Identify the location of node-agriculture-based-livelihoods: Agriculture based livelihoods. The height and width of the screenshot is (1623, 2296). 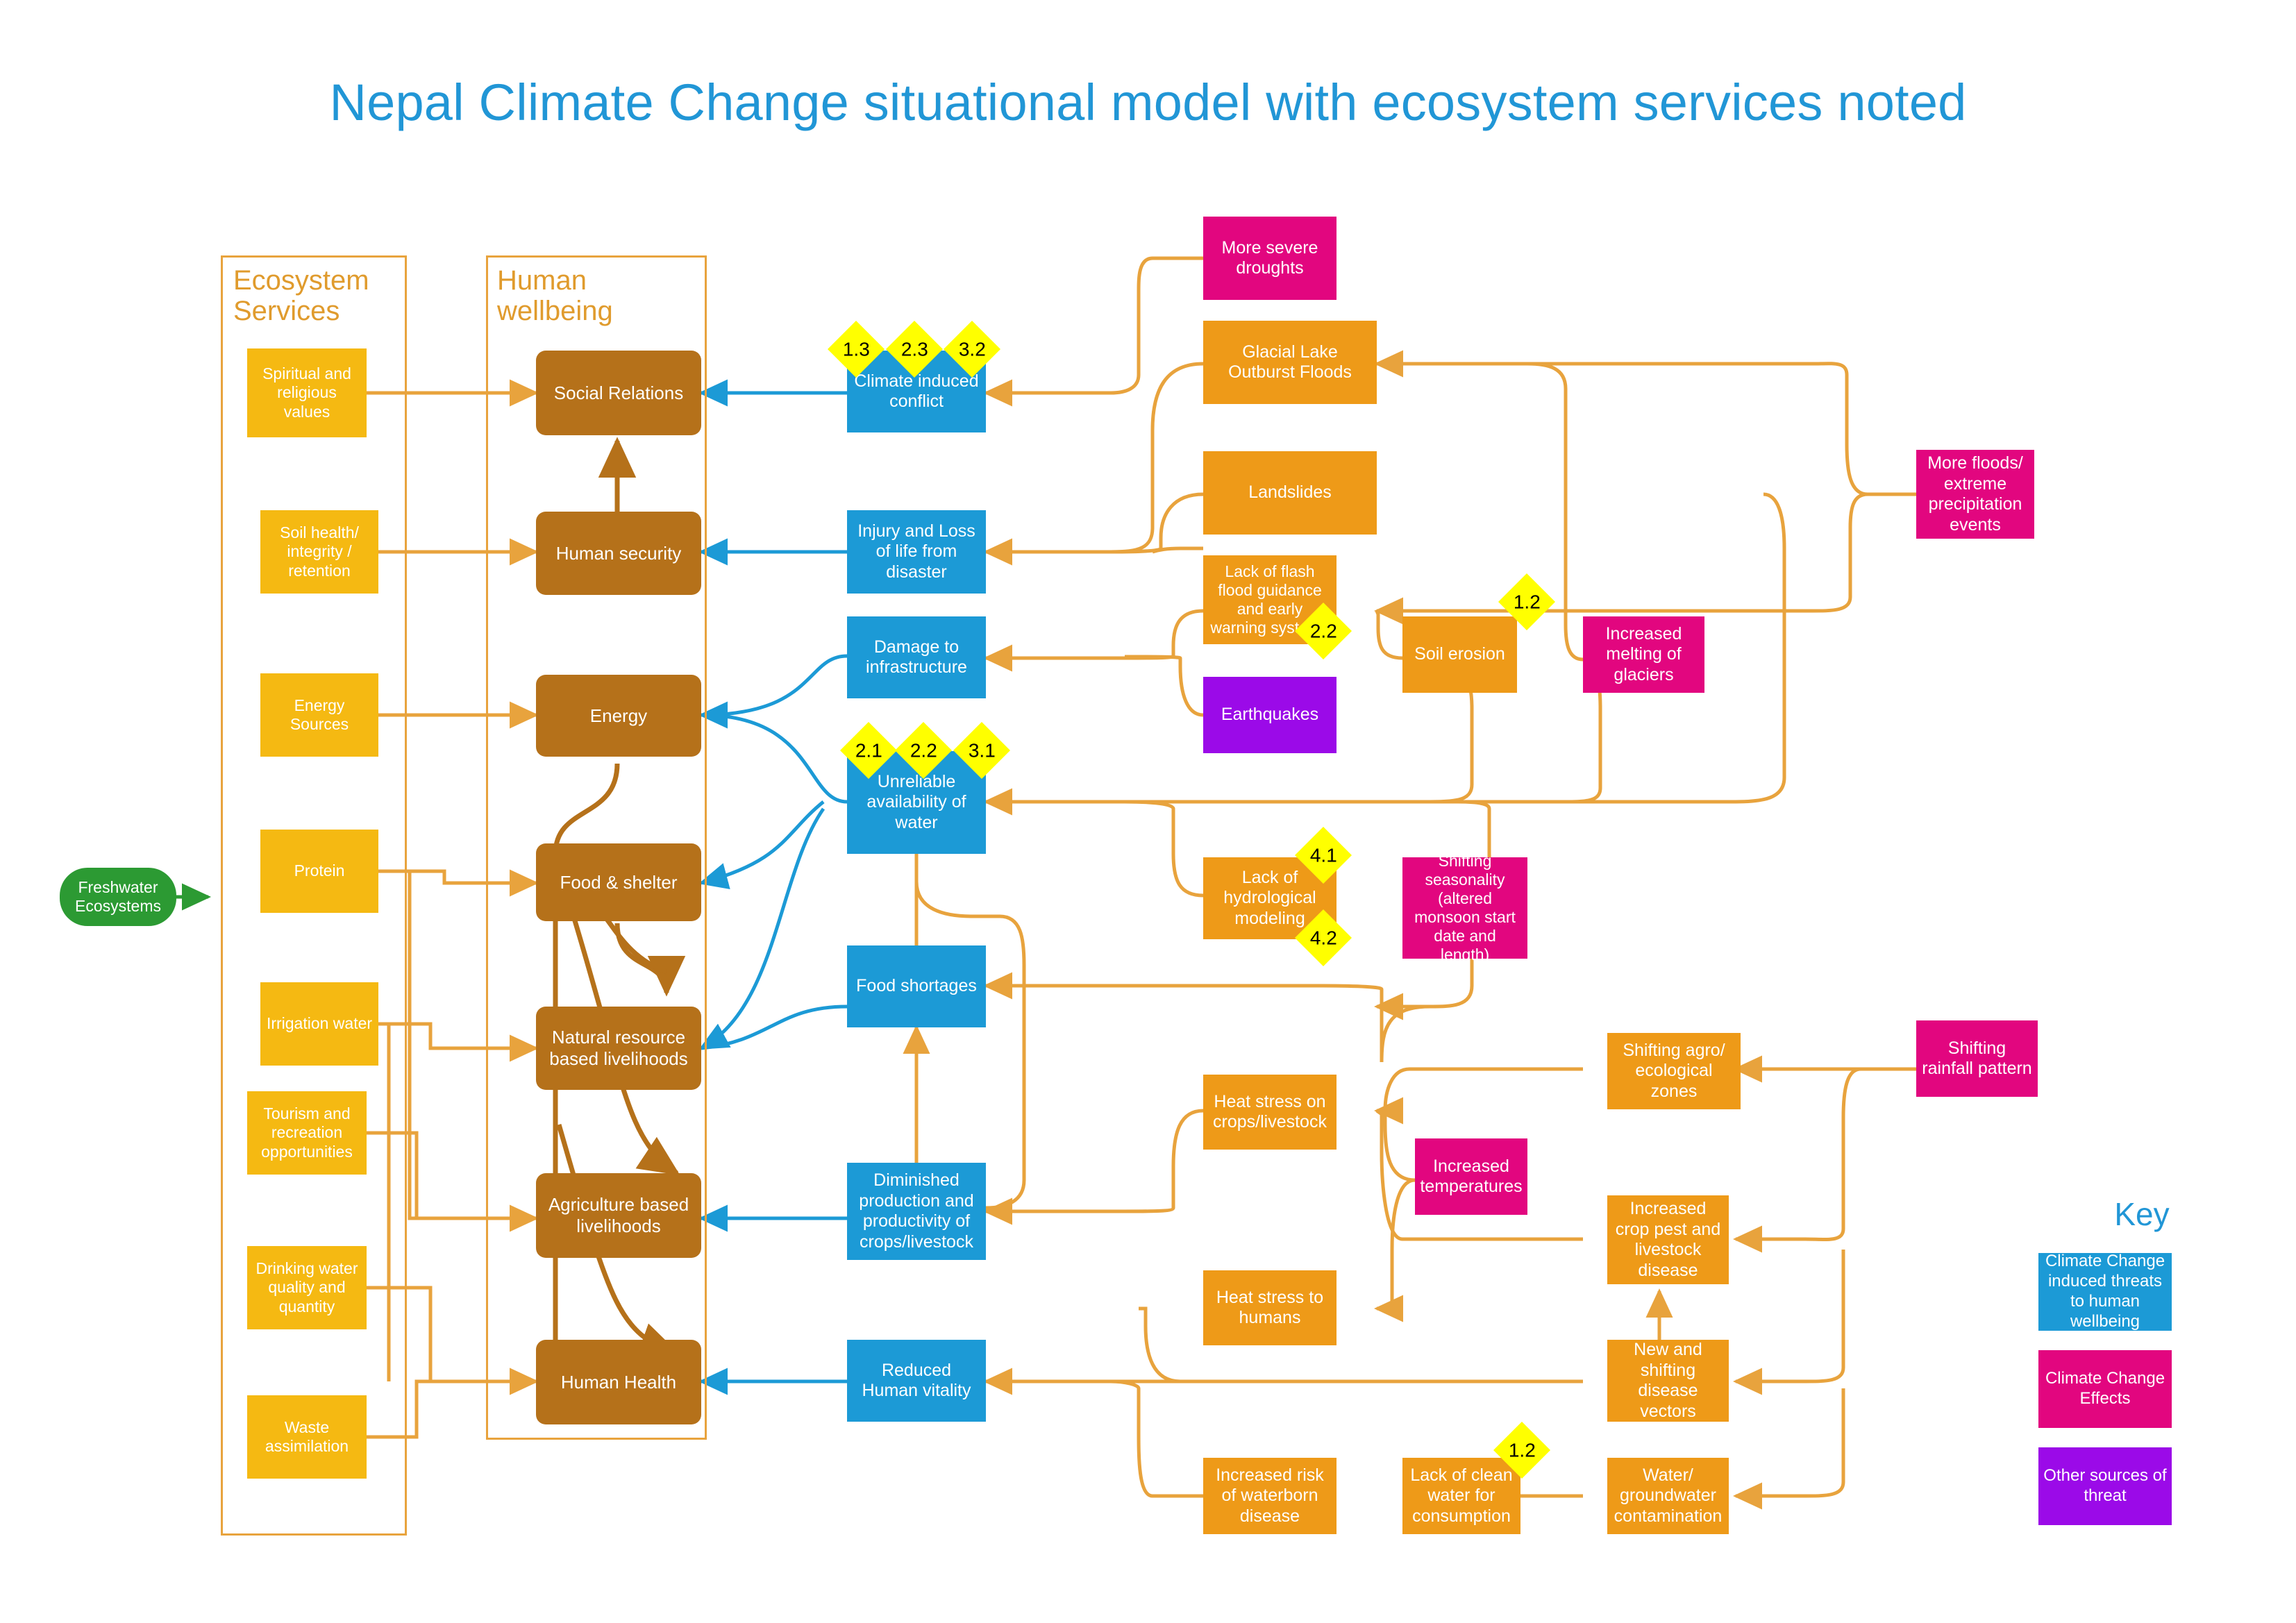
(618, 1215).